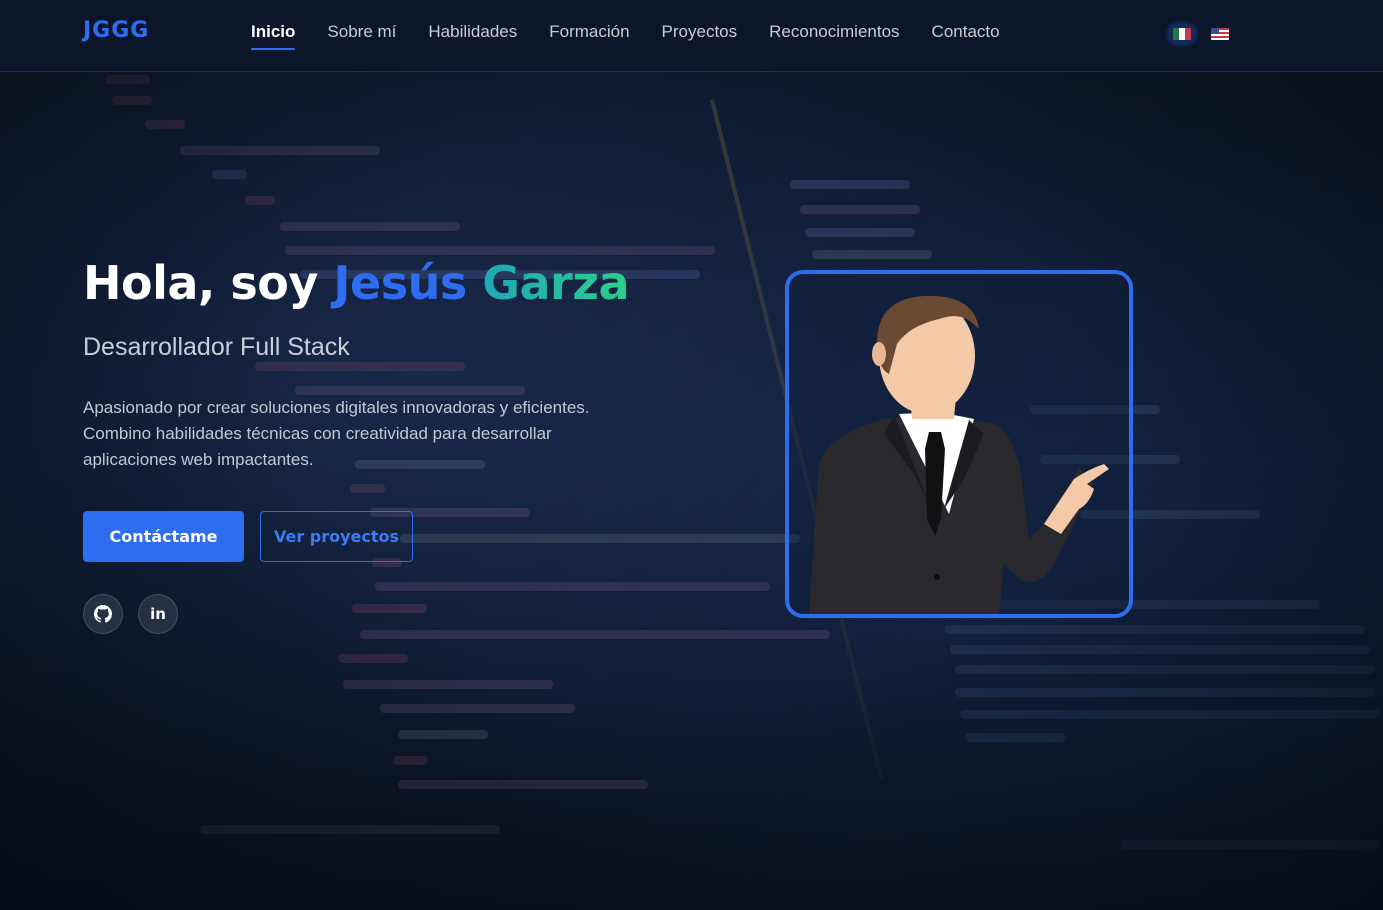 The height and width of the screenshot is (910, 1383). Describe the element at coordinates (589, 36) in the screenshot. I see `nav-link-formacion: Formación` at that location.